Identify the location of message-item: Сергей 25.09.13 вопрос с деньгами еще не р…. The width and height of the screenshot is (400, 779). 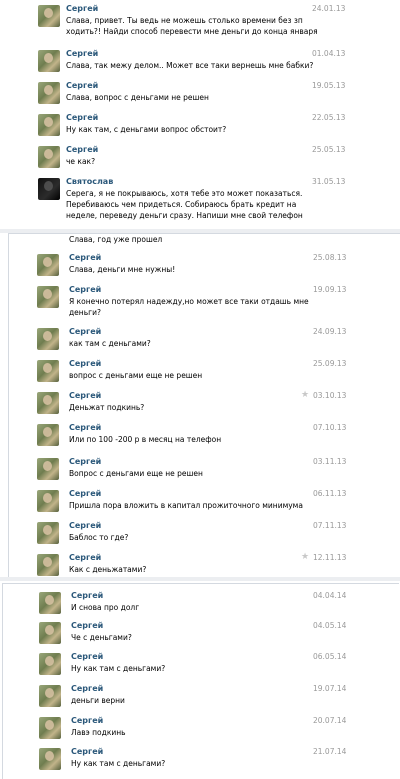
(204, 370).